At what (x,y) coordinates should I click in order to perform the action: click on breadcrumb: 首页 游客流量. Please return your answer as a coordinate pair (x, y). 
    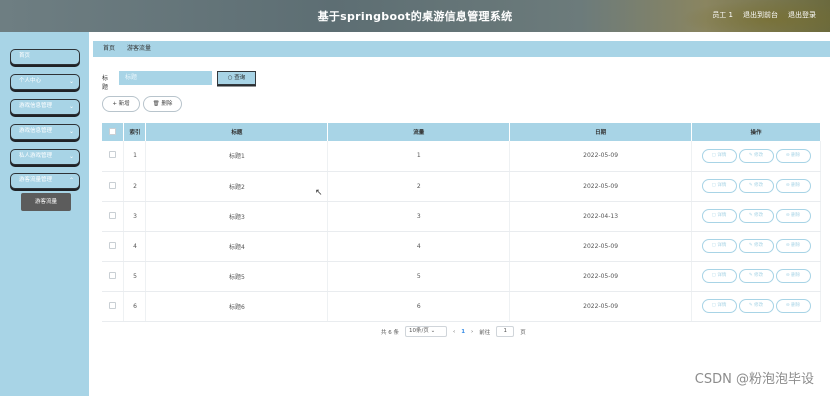
    Looking at the image, I should click on (461, 49).